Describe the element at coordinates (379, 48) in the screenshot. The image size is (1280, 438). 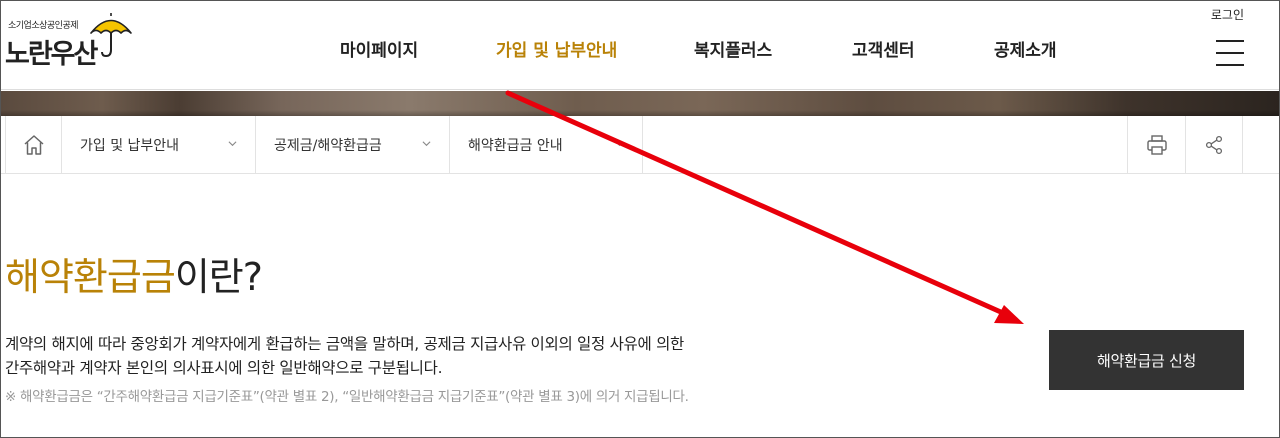
I see `nav-mypage: 마이페이지` at that location.